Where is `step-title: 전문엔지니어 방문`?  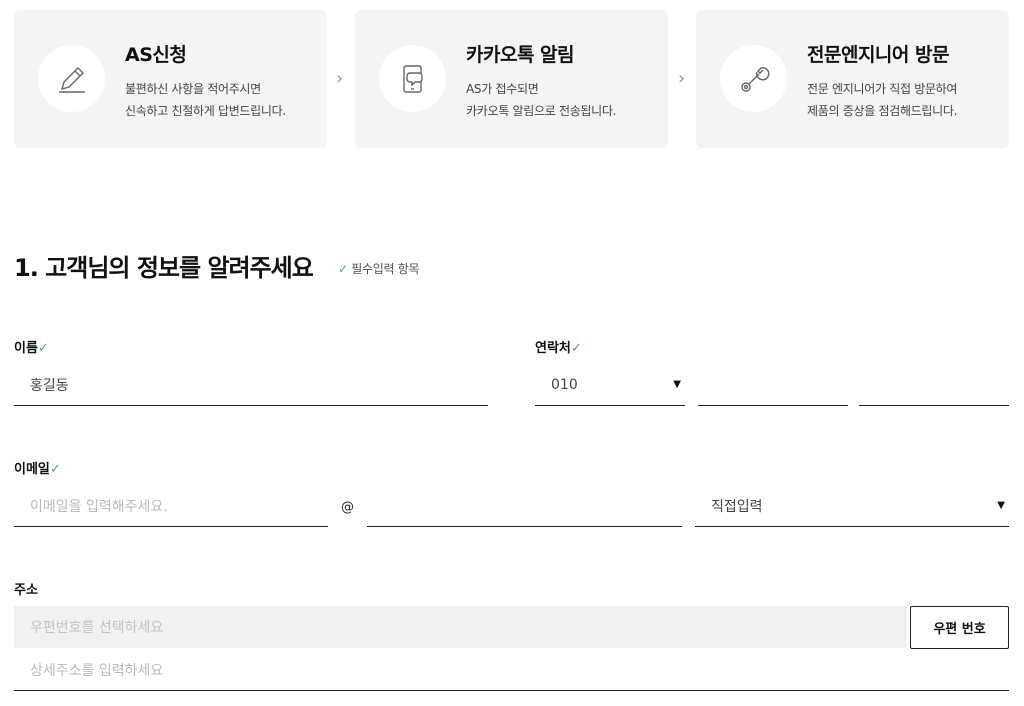
step-title: 전문엔지니어 방문 is located at coordinates (878, 55).